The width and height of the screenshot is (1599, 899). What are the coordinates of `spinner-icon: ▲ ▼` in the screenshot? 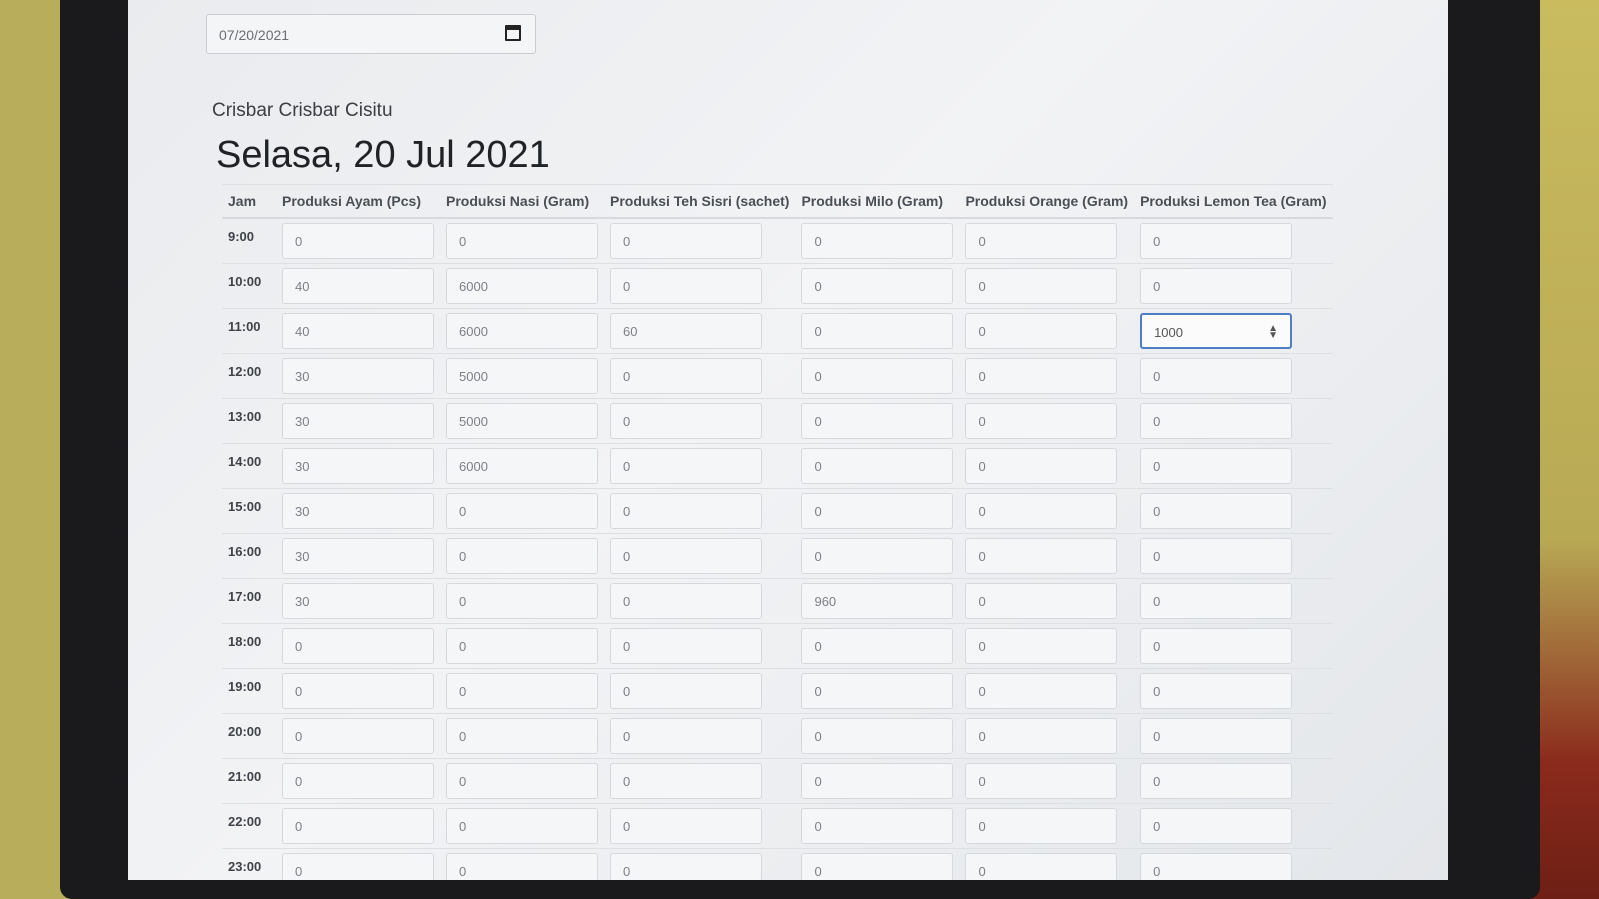 It's located at (1273, 332).